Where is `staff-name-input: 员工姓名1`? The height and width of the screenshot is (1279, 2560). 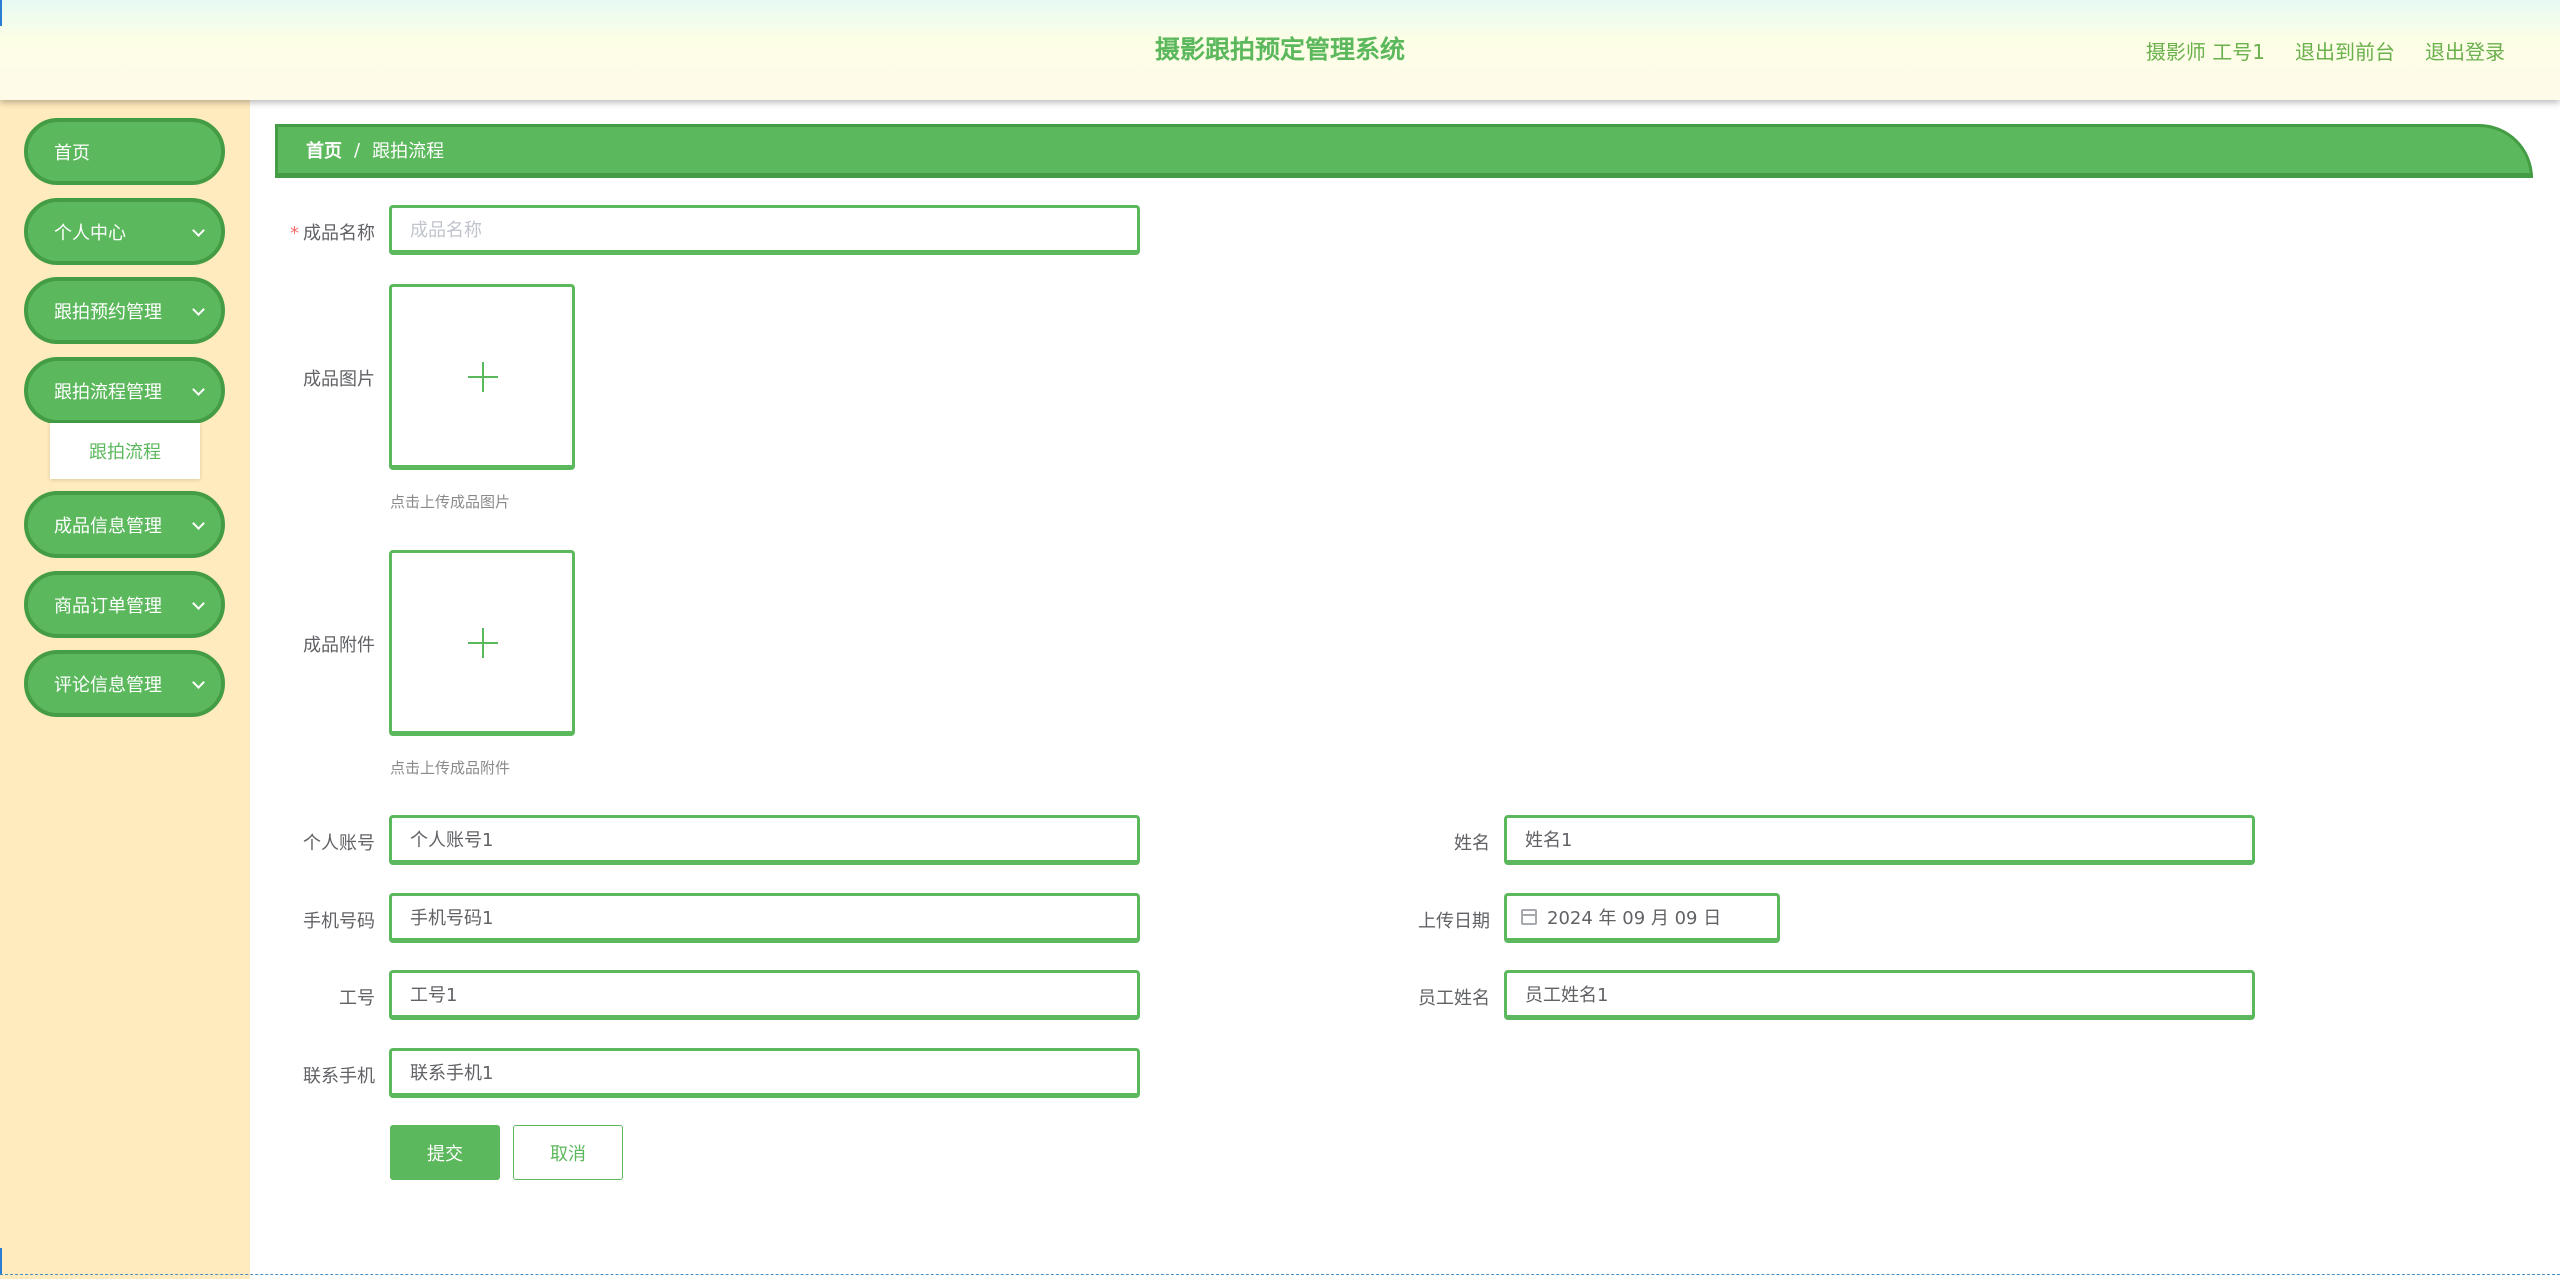 staff-name-input: 员工姓名1 is located at coordinates (1879, 995).